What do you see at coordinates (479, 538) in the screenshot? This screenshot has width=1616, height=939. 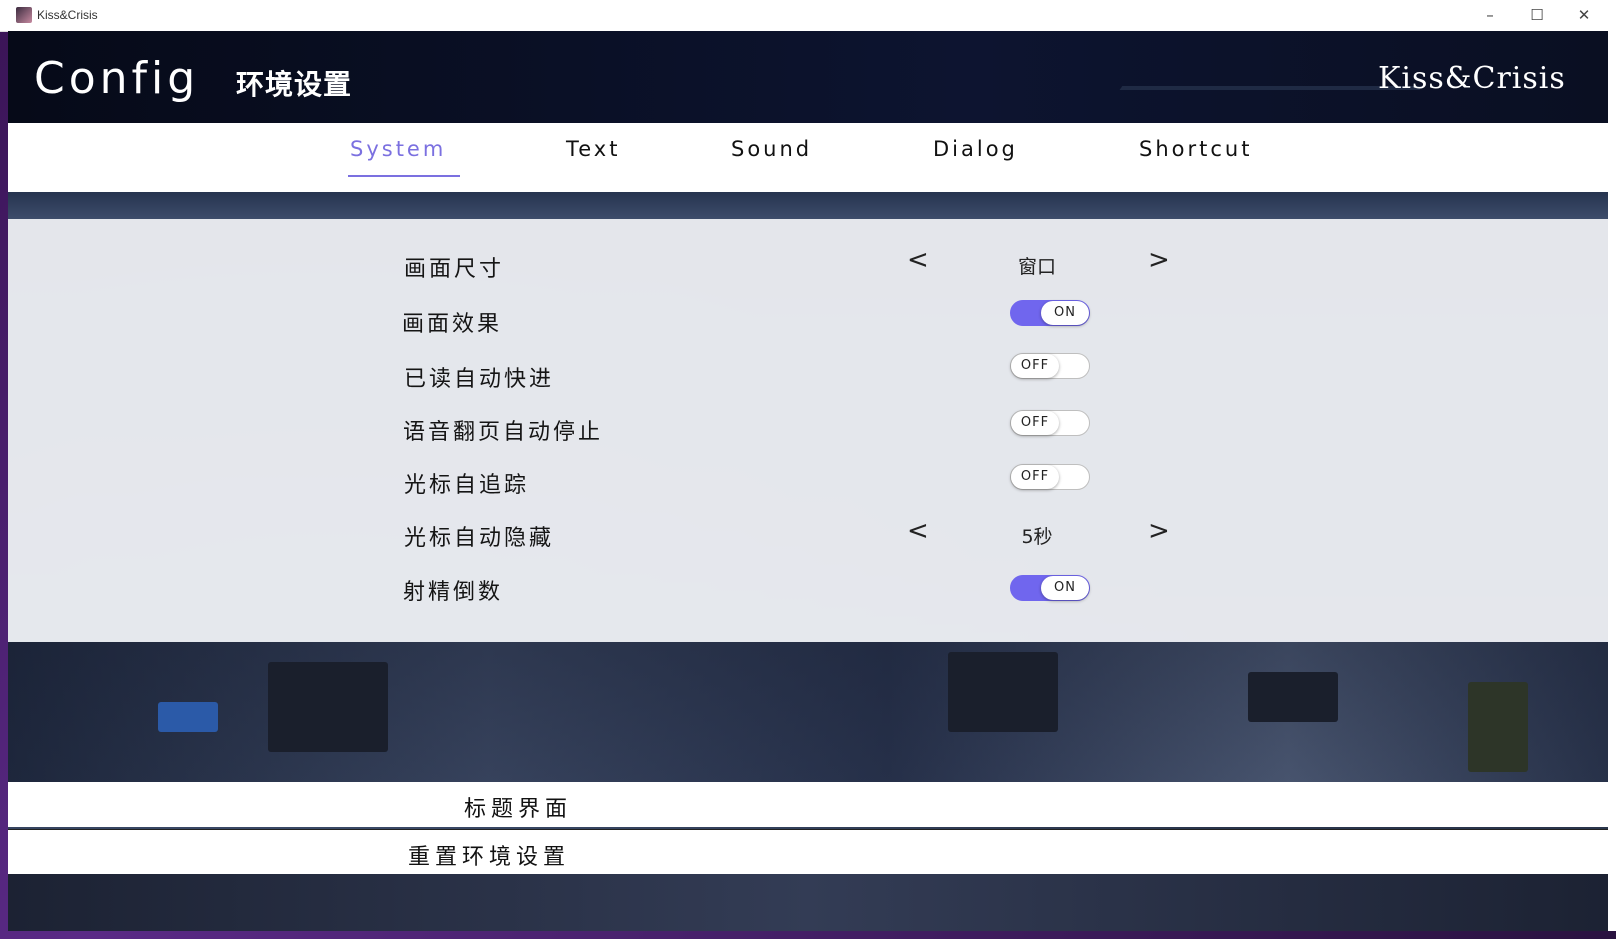 I see `setting-label-cursor-hide: 光标自动隐藏` at bounding box center [479, 538].